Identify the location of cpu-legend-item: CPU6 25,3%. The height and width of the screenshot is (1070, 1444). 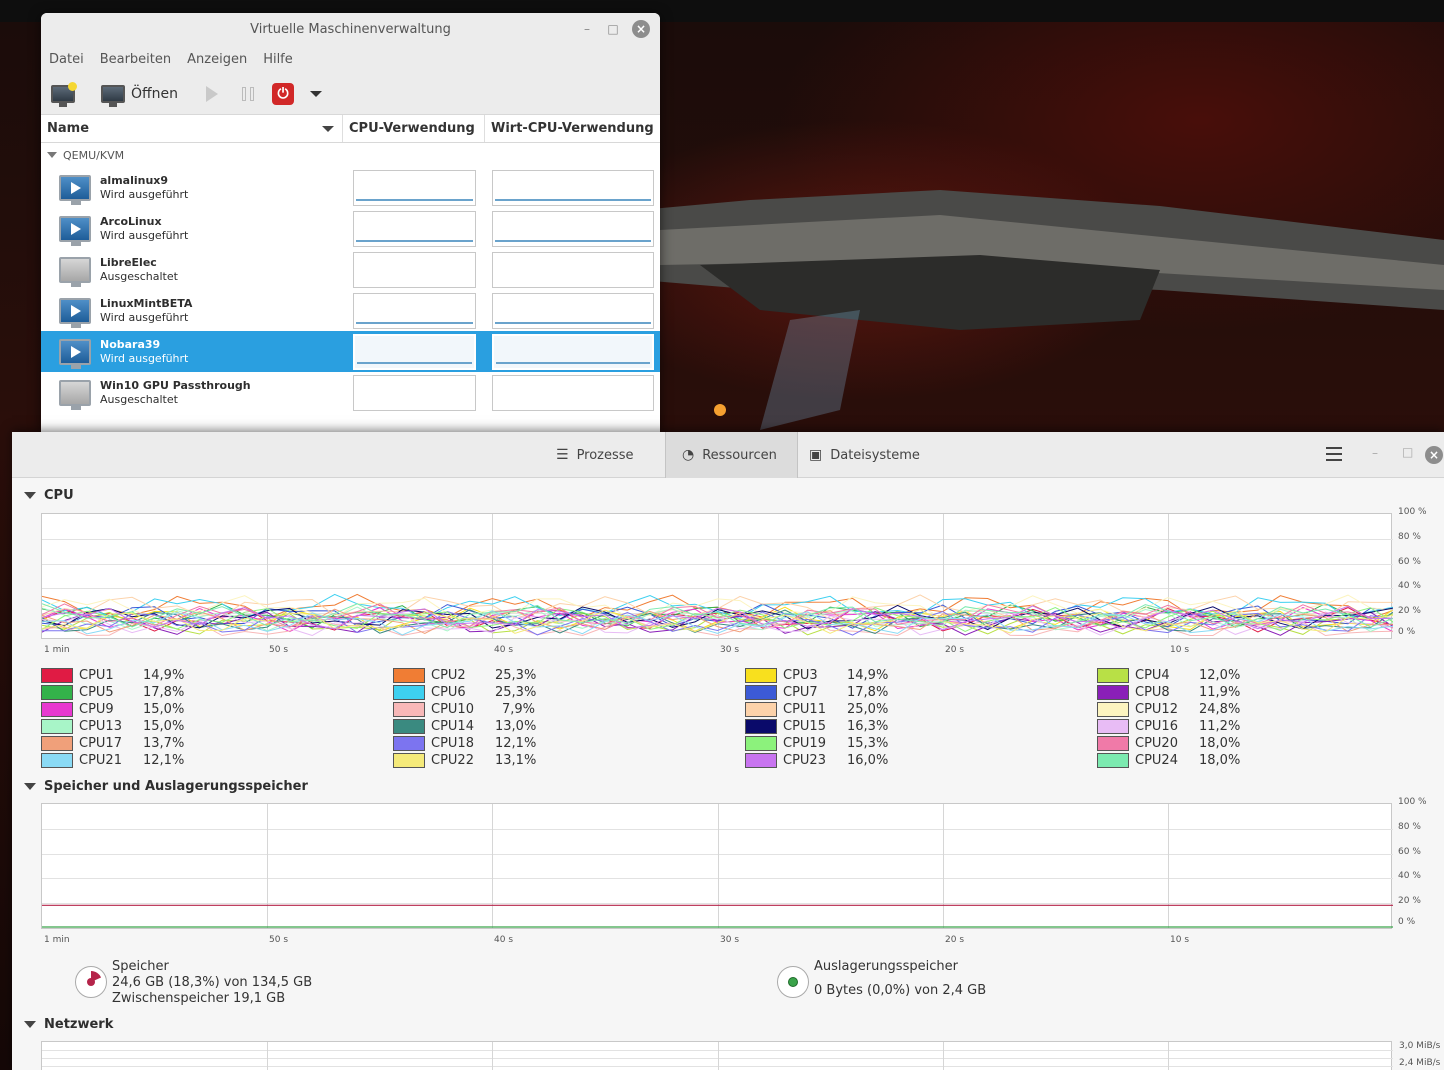
(464, 692).